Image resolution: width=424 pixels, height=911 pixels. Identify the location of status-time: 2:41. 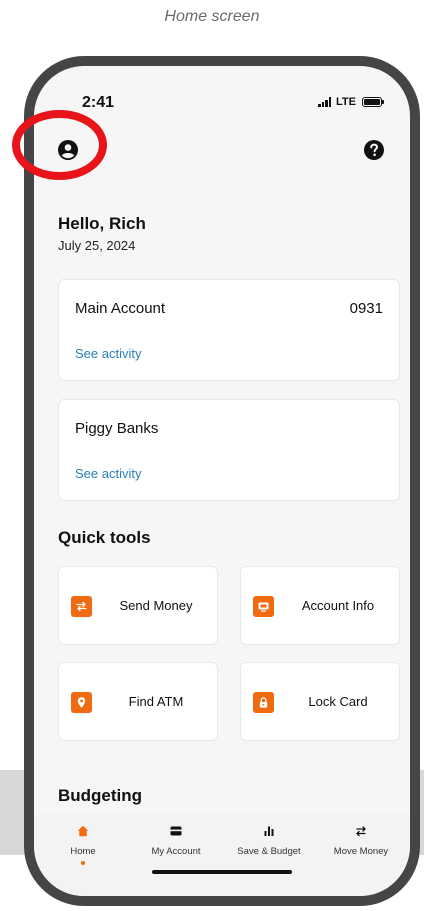
(98, 102).